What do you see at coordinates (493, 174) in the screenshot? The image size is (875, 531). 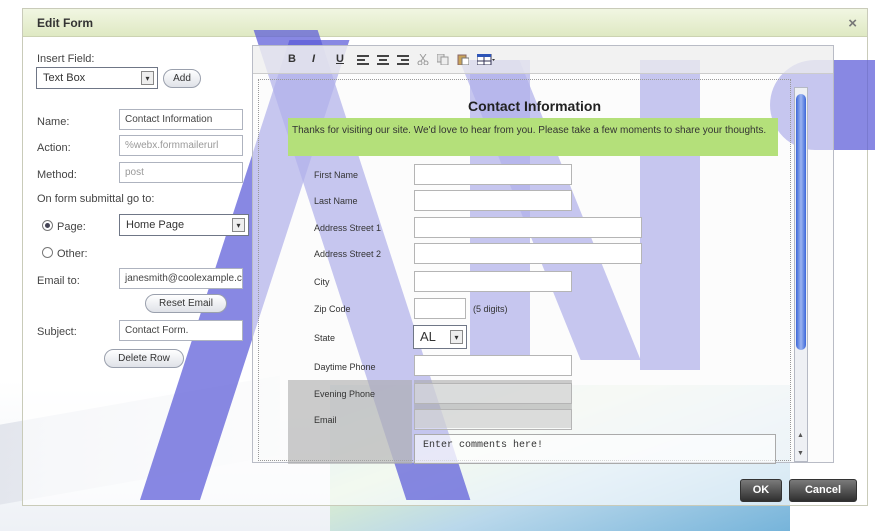 I see `first-name-input` at bounding box center [493, 174].